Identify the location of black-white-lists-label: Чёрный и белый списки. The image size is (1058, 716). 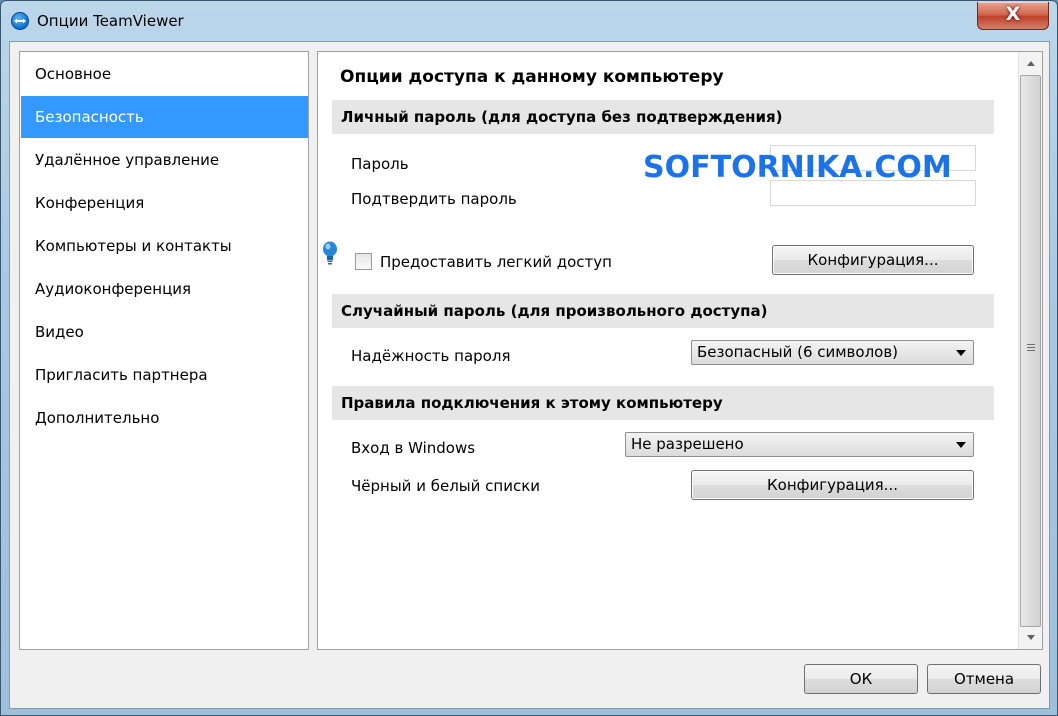
(446, 486).